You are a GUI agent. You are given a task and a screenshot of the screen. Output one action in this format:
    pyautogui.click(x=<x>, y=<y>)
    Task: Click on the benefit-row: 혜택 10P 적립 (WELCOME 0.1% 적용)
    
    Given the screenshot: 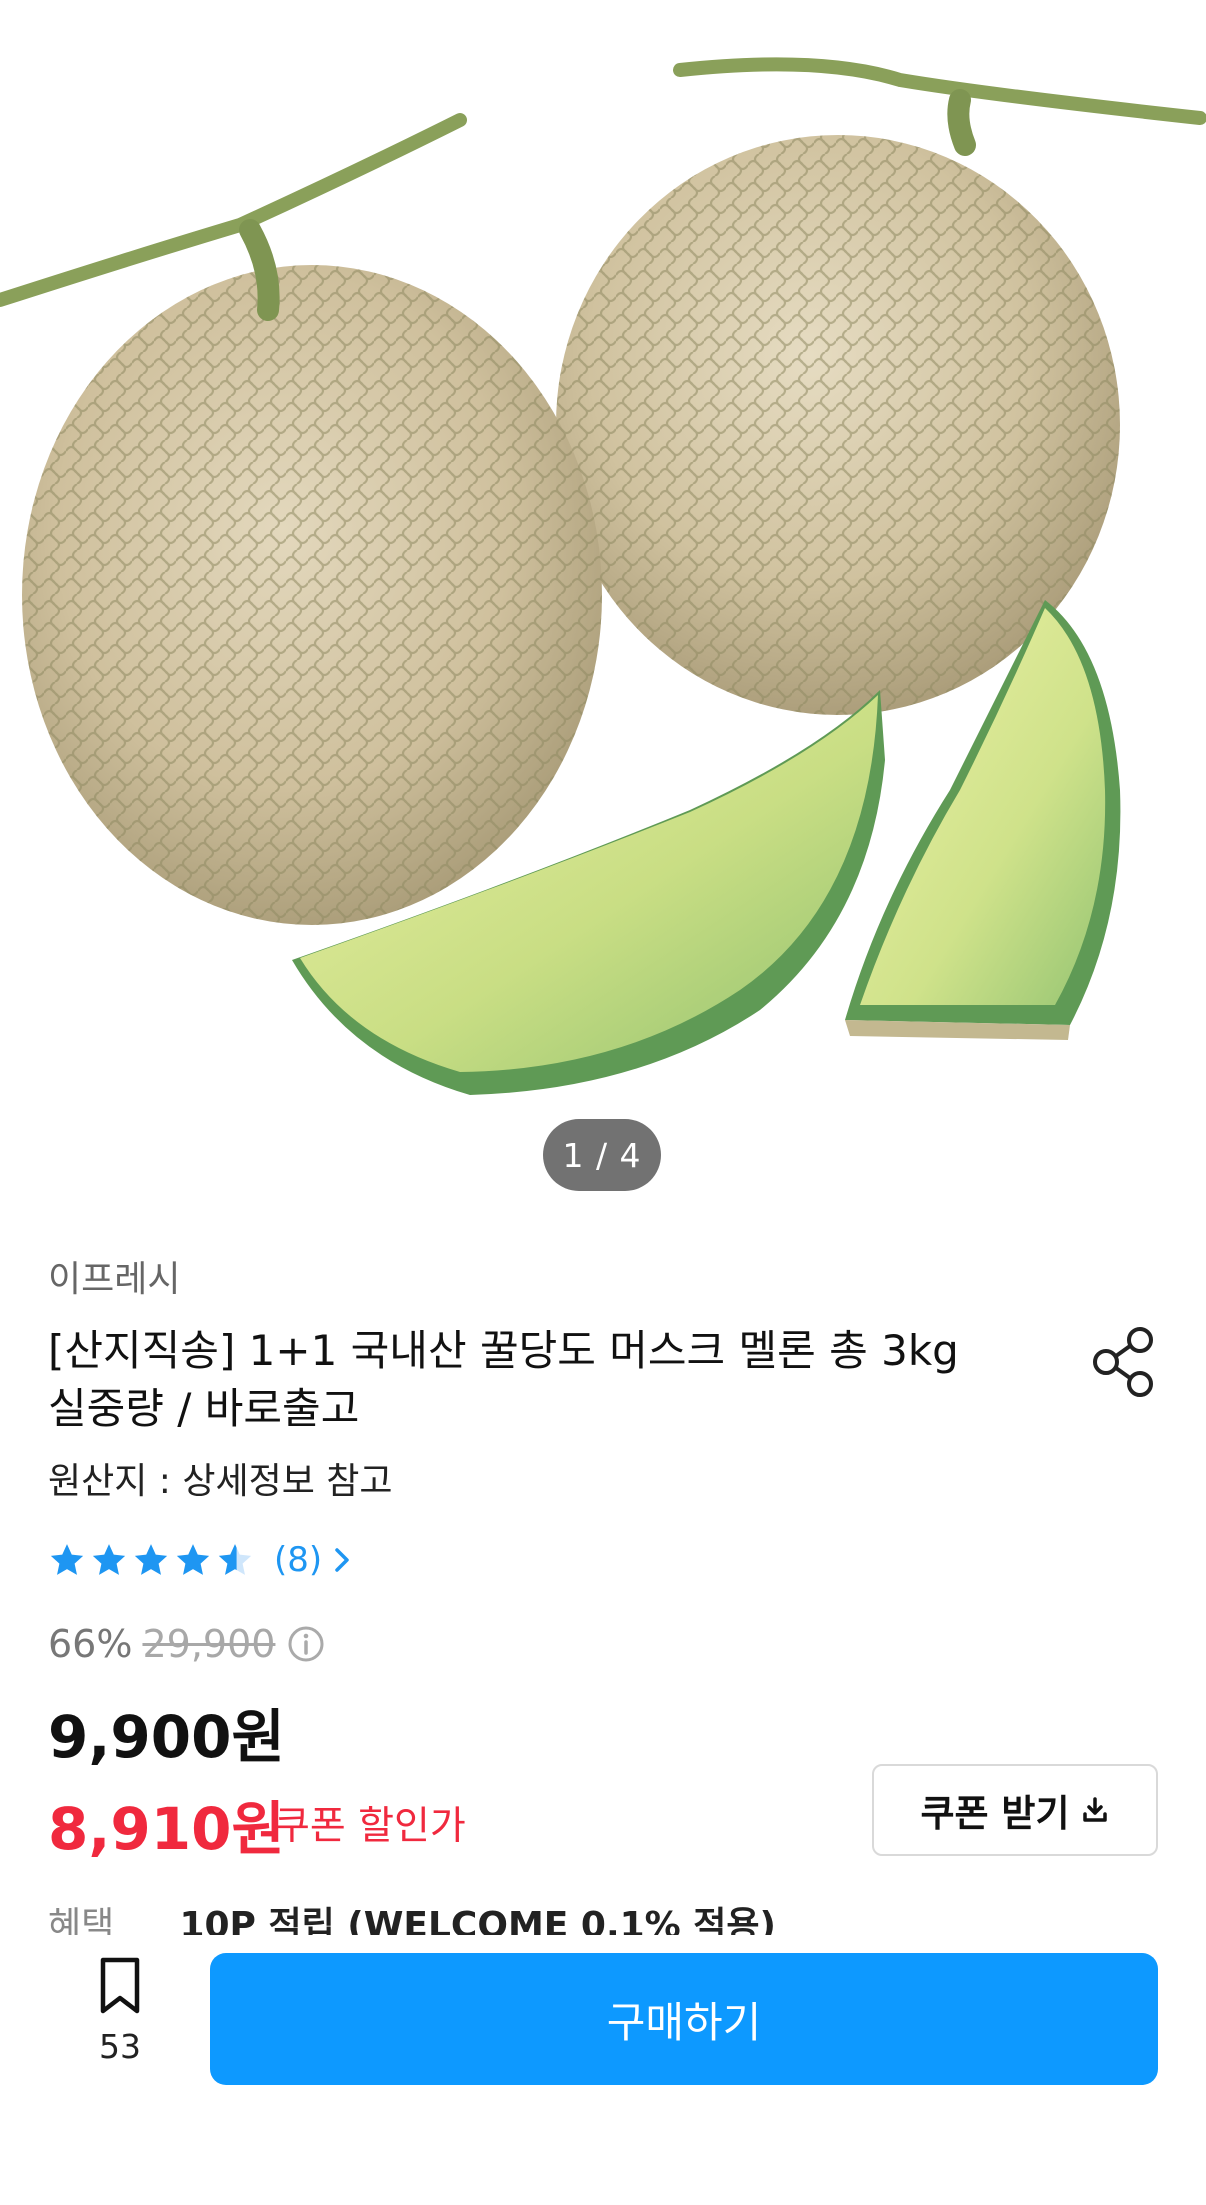 What is the action you would take?
    pyautogui.click(x=412, y=1917)
    